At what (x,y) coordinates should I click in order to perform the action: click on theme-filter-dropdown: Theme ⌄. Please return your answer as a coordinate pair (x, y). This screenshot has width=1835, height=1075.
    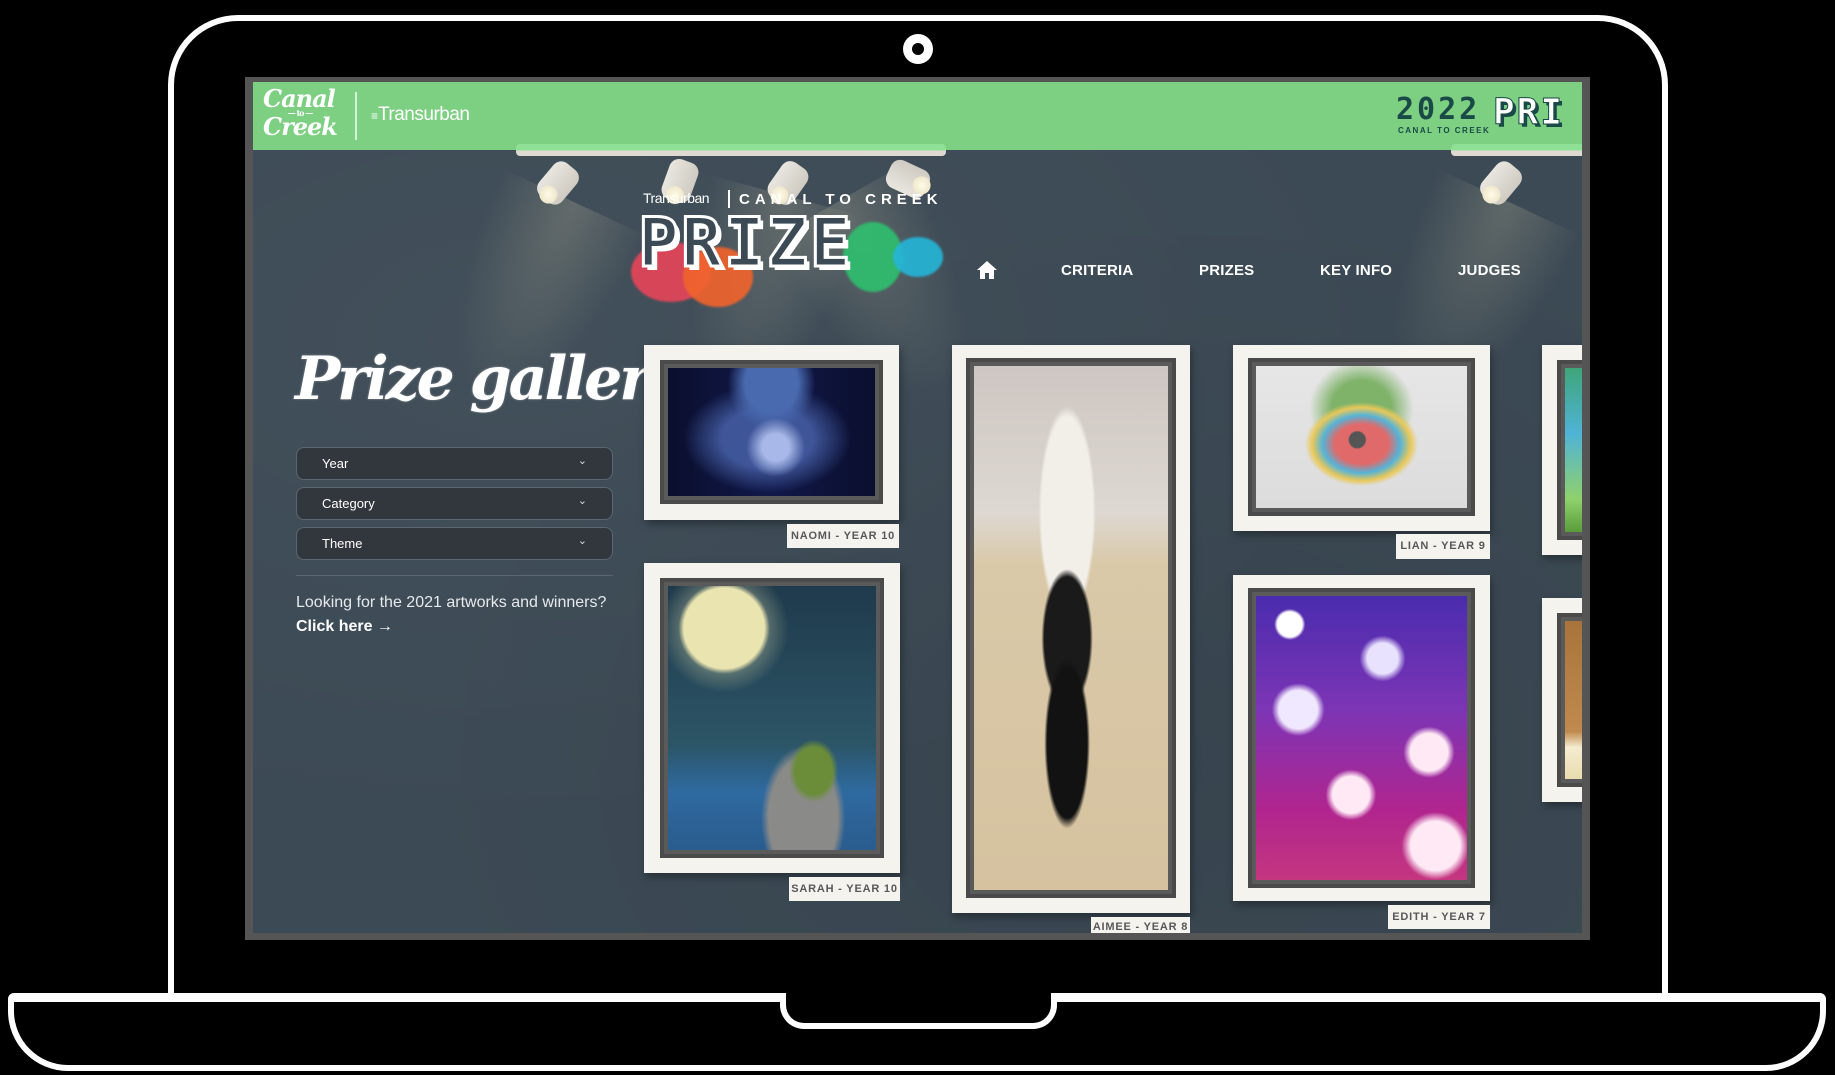
    Looking at the image, I should click on (454, 543).